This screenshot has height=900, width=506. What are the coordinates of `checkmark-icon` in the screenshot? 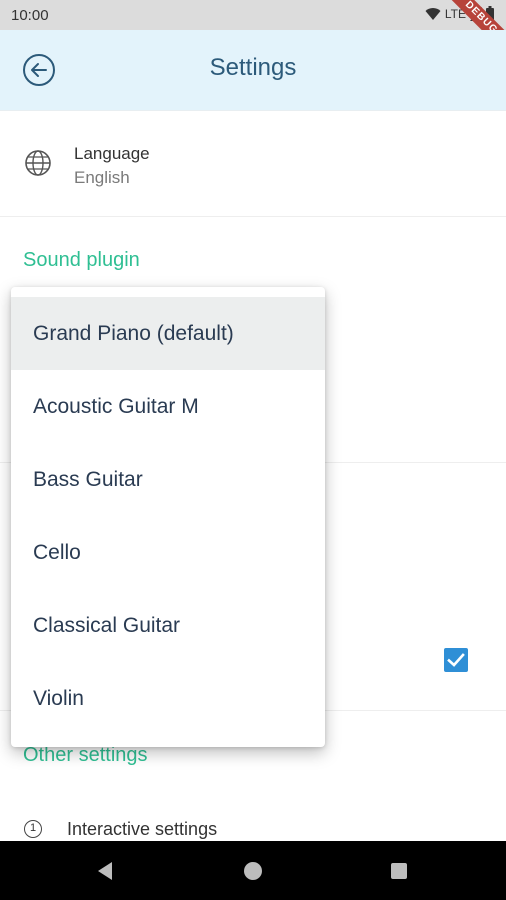 It's located at (456, 660).